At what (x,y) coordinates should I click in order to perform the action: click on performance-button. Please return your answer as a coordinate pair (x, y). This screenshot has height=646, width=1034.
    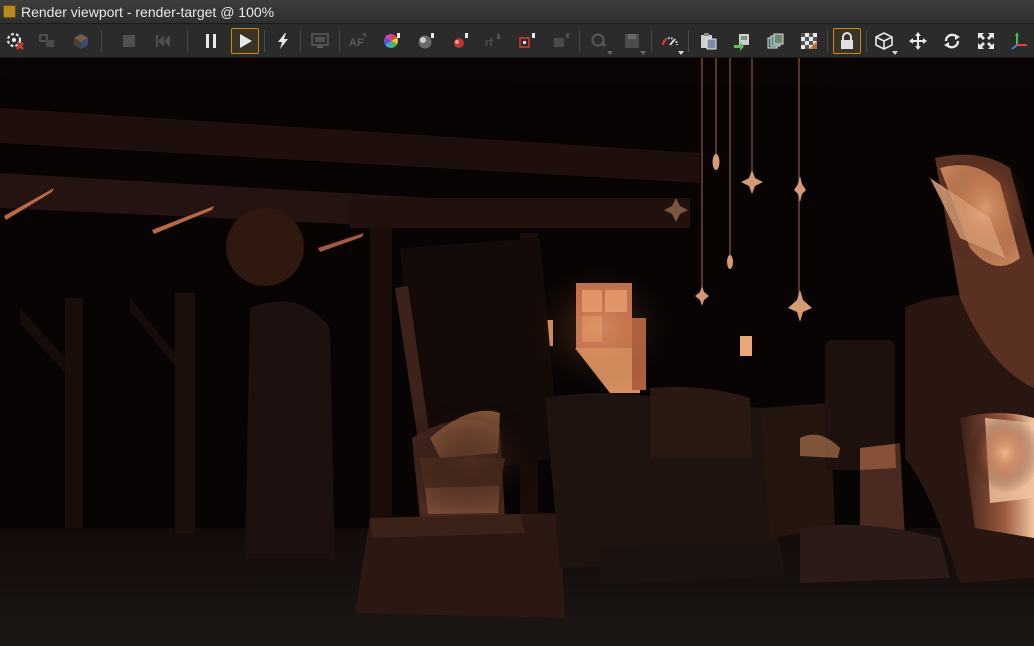
    Looking at the image, I should click on (671, 42).